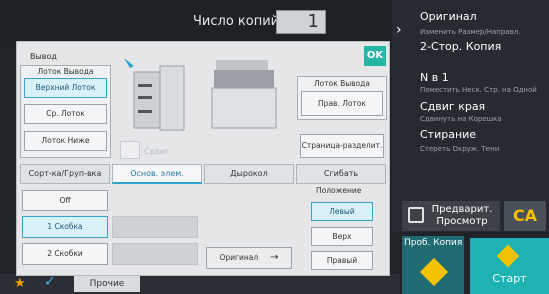 The width and height of the screenshot is (549, 294). What do you see at coordinates (452, 106) in the screenshot?
I see `margin-shift-title: Сдвиг края` at bounding box center [452, 106].